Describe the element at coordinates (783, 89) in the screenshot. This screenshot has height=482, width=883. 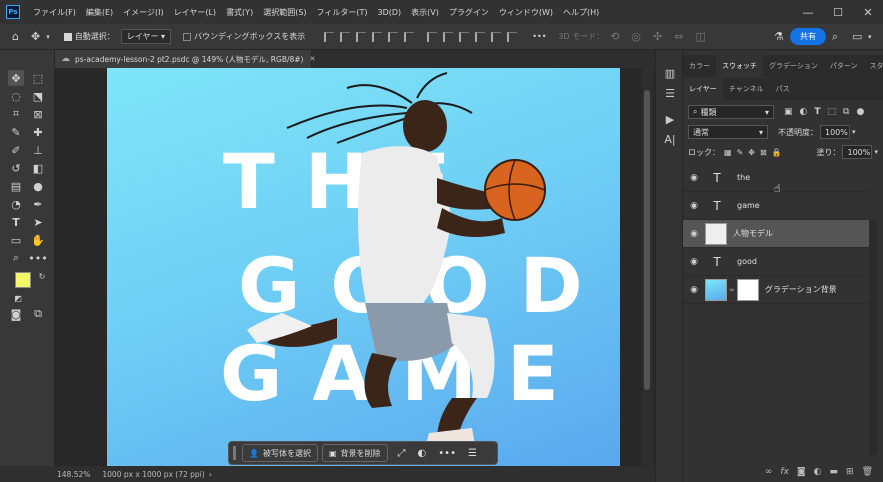
I see `tab-paths: パス` at that location.